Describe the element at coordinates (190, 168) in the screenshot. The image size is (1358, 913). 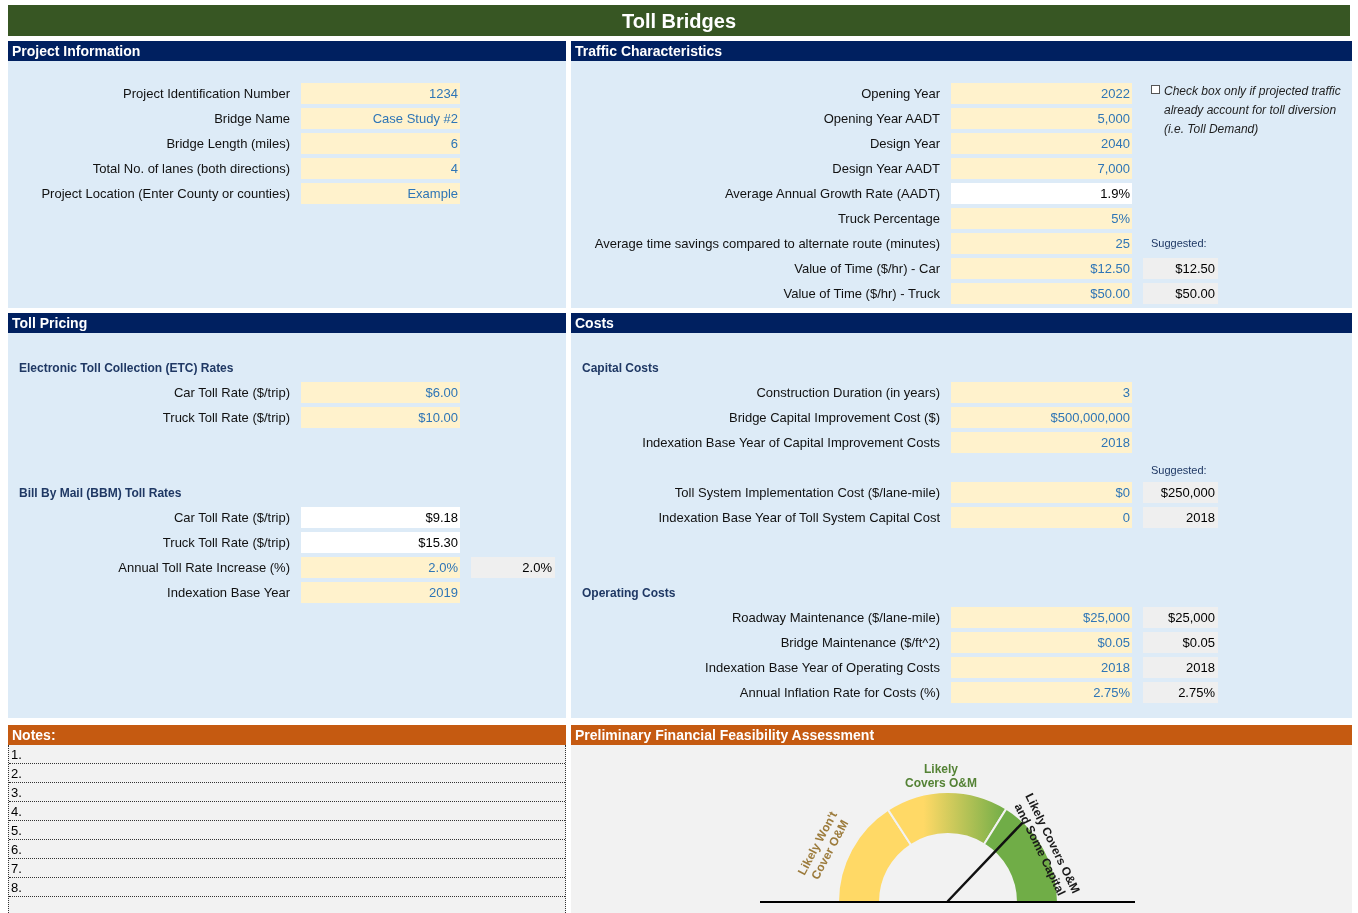
I see `field-label: Total No. of lanes (both directions)` at that location.